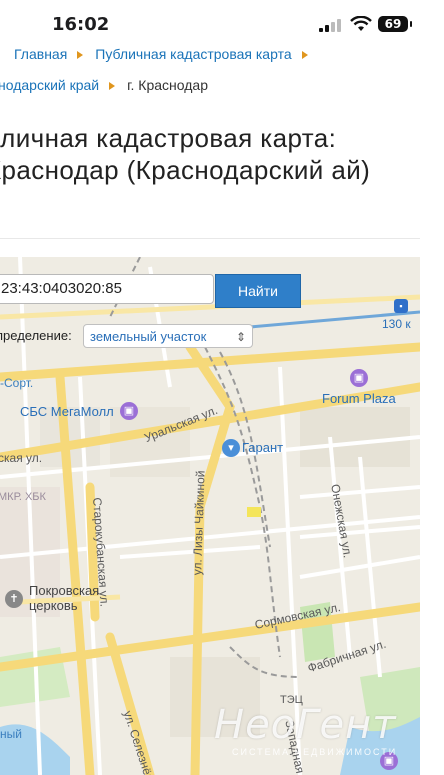  What do you see at coordinates (104, 85) in the screenshot?
I see `breadcrumb: нодарский край г. Краснодар` at bounding box center [104, 85].